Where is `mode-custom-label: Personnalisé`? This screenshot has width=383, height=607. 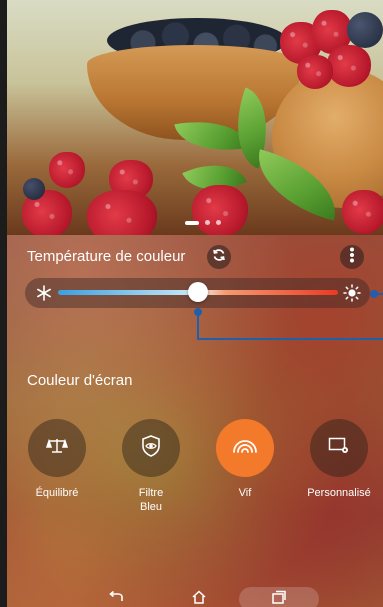
mode-custom-label: Personnalisé is located at coordinates (339, 493).